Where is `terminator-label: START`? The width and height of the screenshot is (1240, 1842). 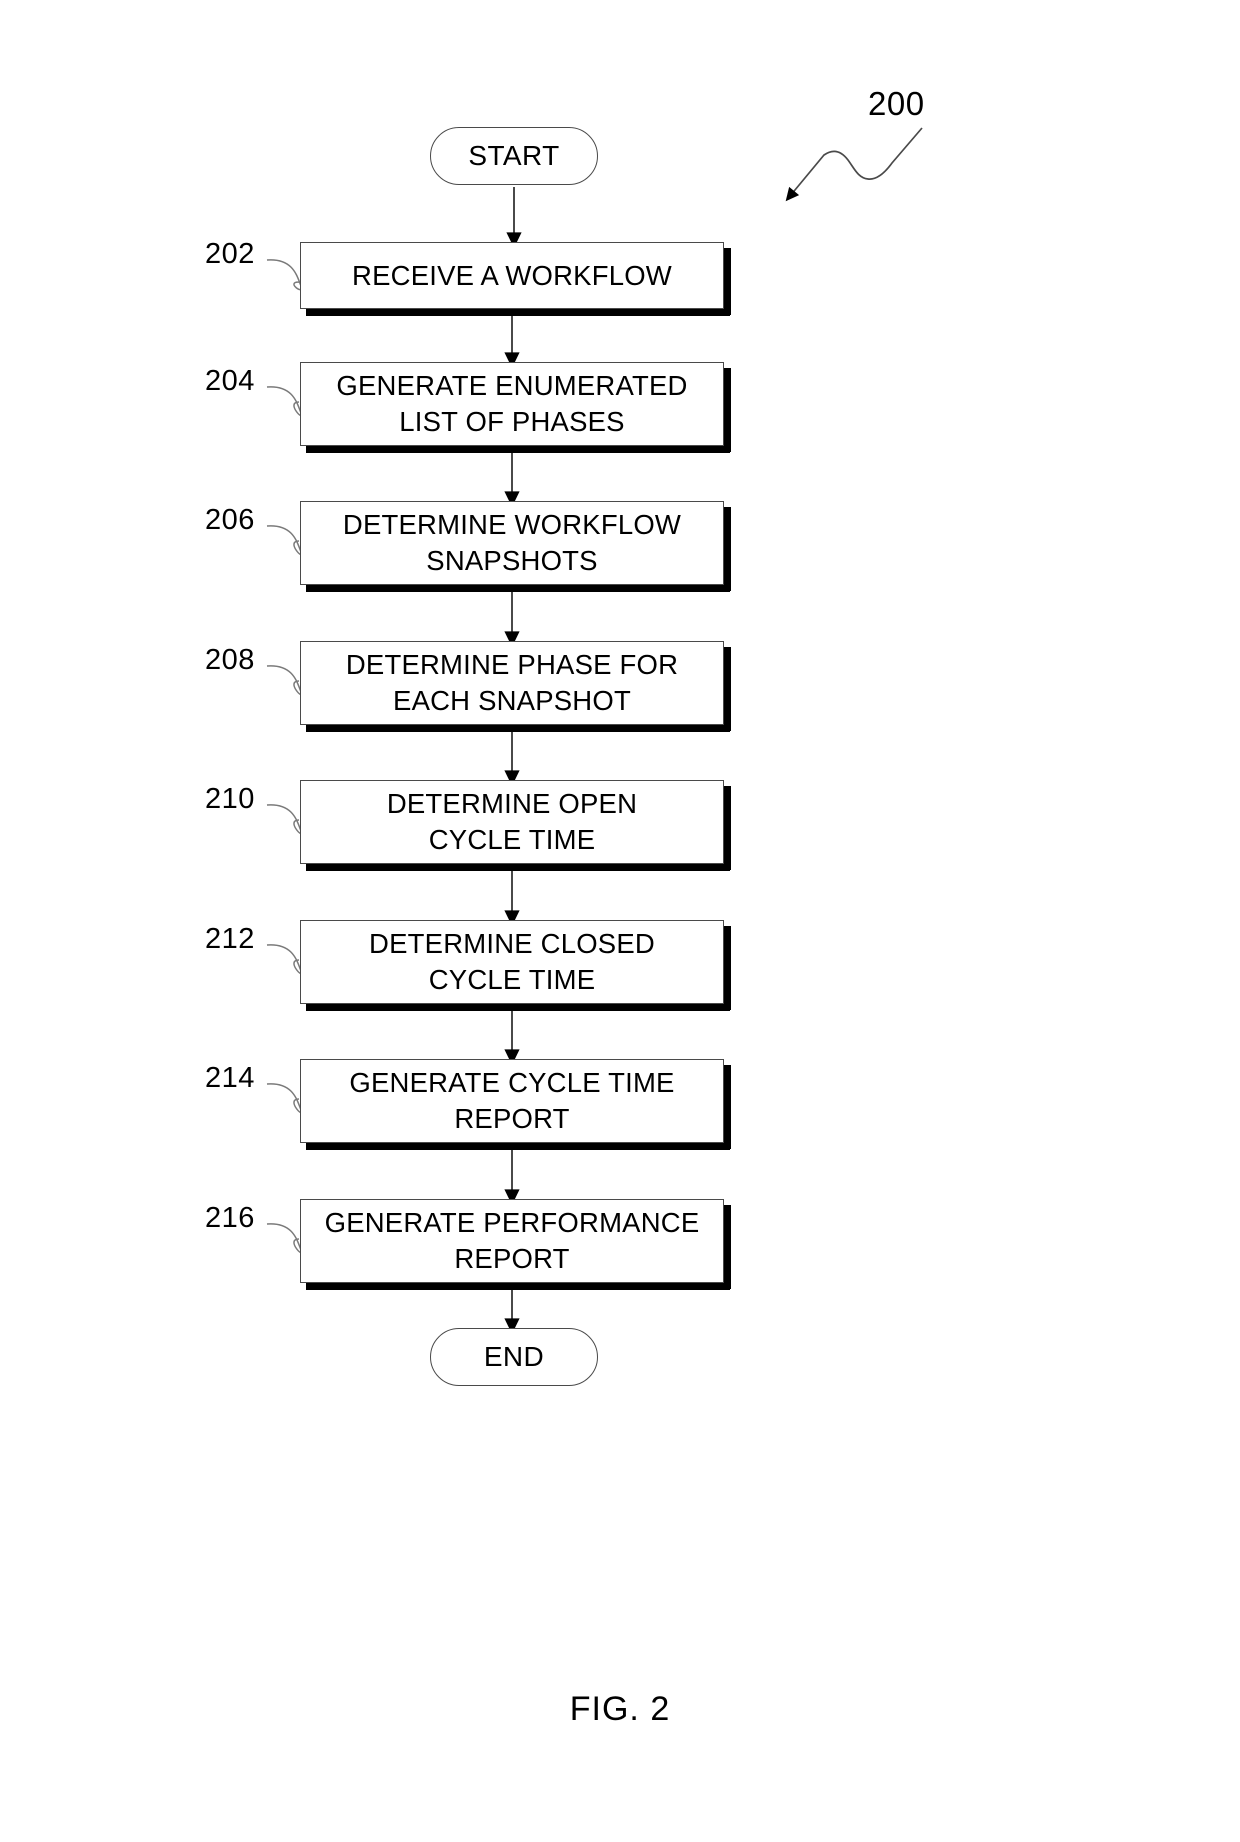 terminator-label: START is located at coordinates (514, 155).